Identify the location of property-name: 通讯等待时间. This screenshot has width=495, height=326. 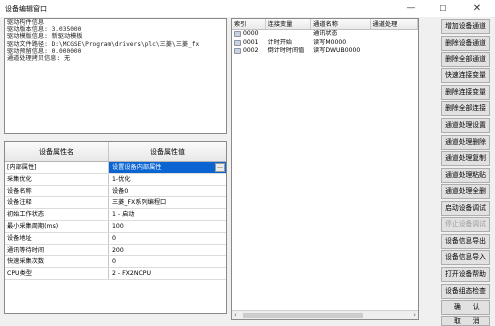
(57, 250).